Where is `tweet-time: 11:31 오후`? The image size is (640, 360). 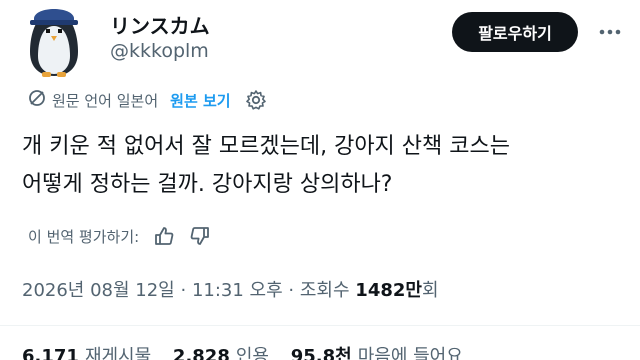 tweet-time: 11:31 오후 is located at coordinates (237, 290).